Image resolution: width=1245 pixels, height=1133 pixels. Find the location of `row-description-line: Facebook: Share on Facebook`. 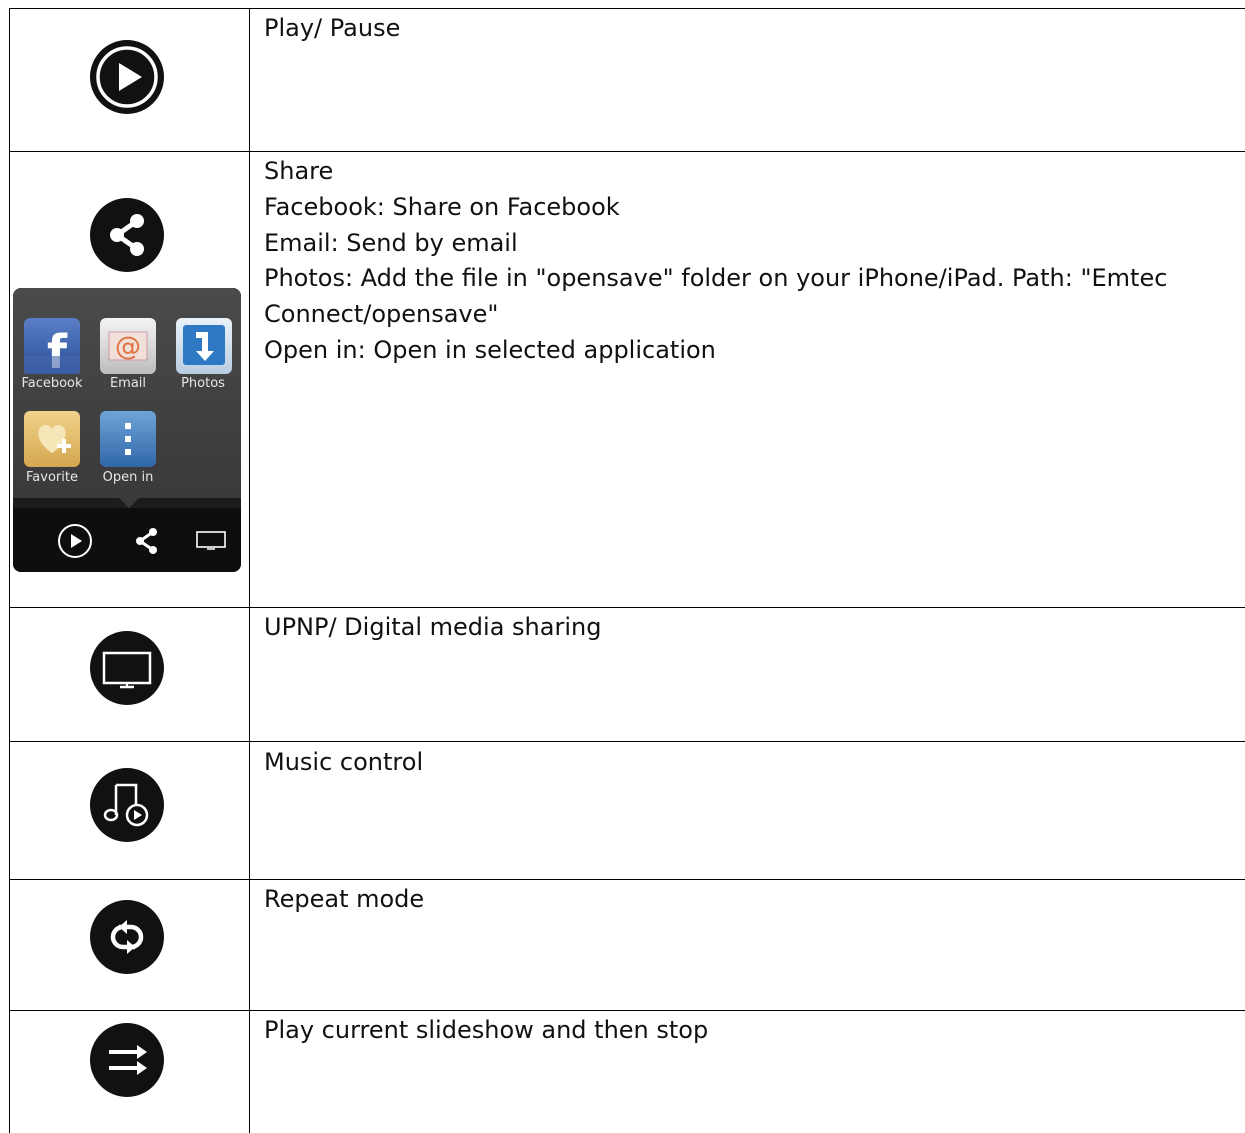

row-description-line: Facebook: Share on Facebook is located at coordinates (442, 207).